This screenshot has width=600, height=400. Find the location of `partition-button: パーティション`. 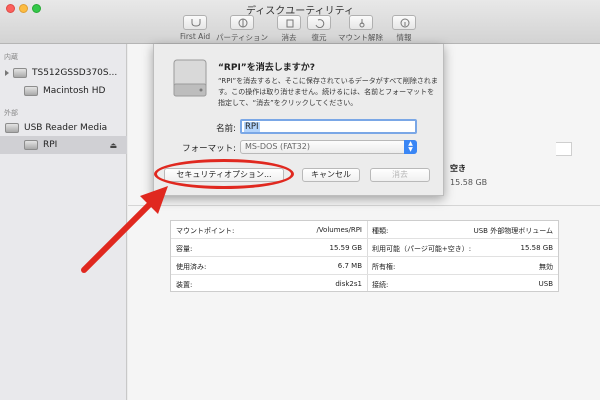

partition-button: パーティション is located at coordinates (242, 29).